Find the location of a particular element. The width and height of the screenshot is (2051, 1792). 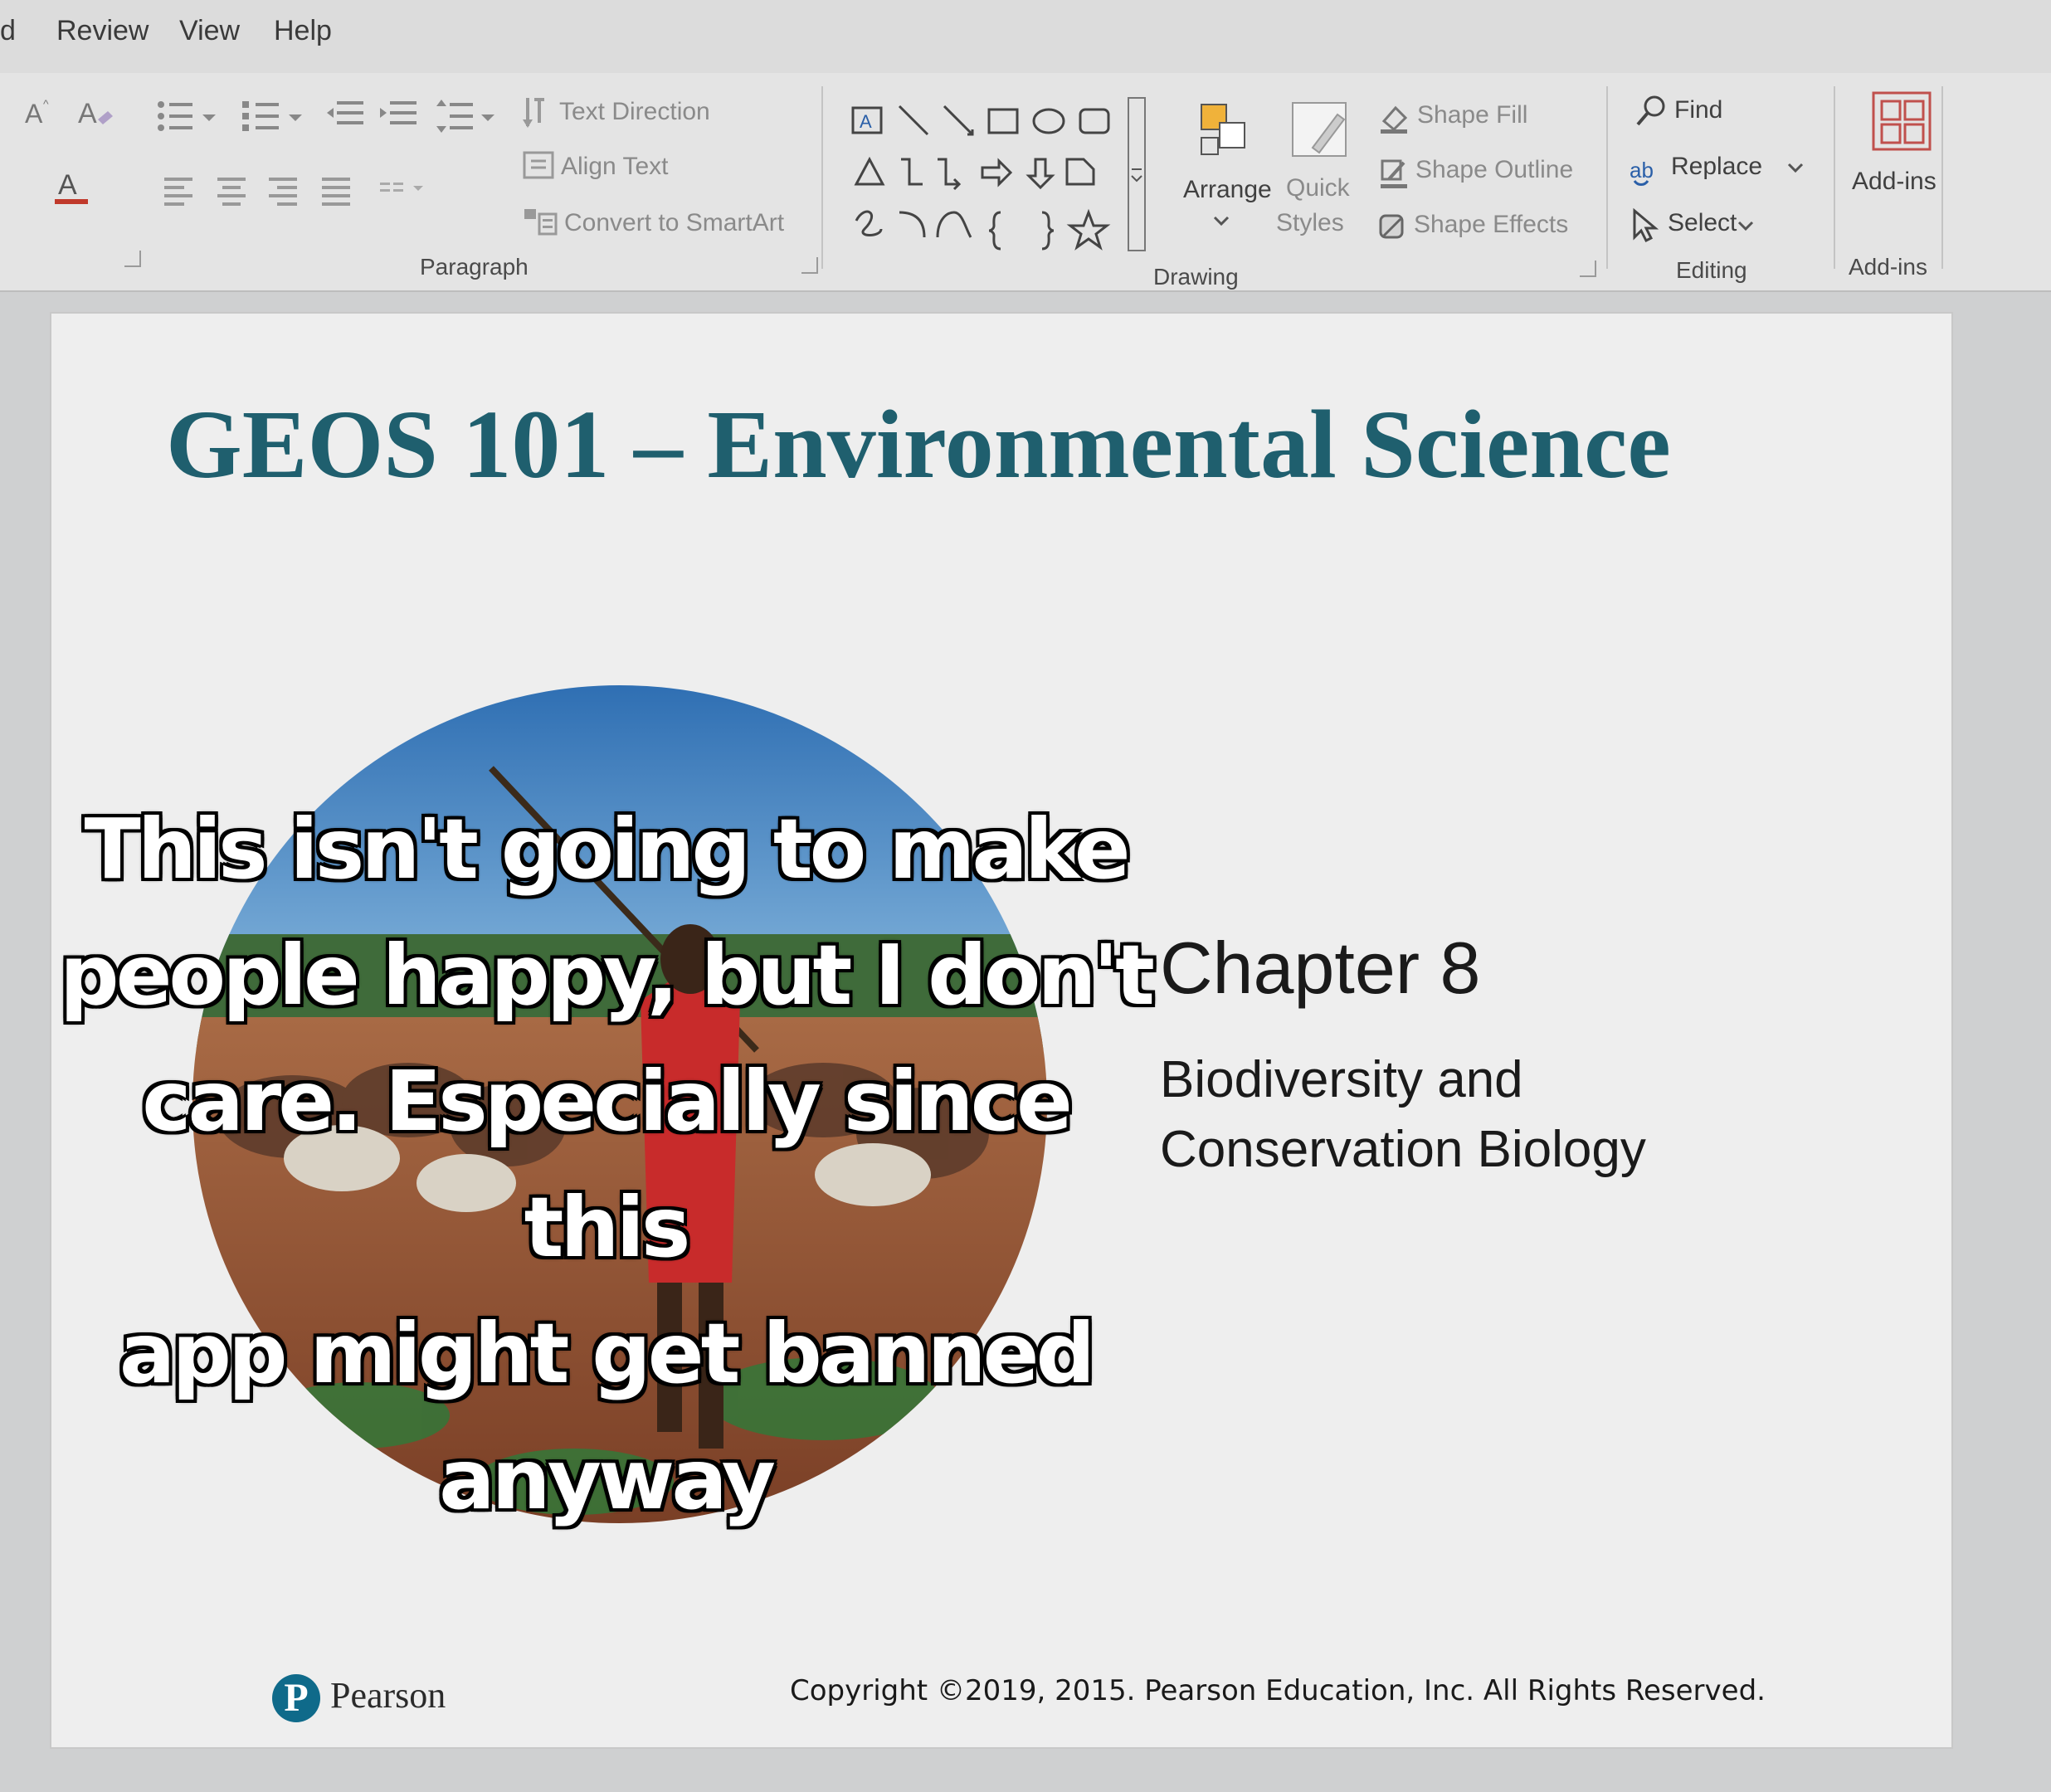

clear-formatting-icon: A is located at coordinates (95, 115).